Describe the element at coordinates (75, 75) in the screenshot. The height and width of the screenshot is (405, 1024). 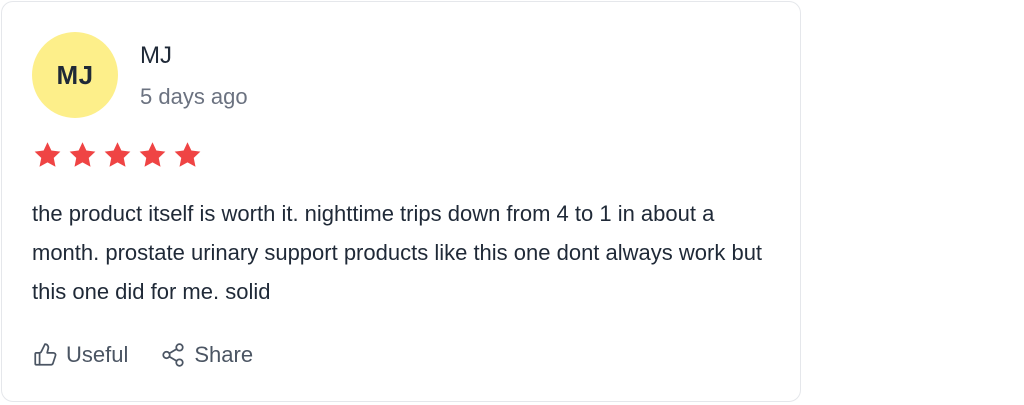
I see `avatar: MJ` at that location.